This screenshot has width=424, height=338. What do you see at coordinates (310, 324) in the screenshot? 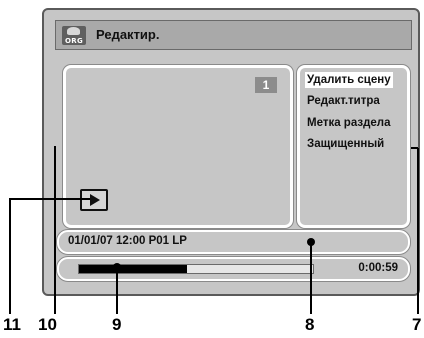
I see `callout-8: 8` at bounding box center [310, 324].